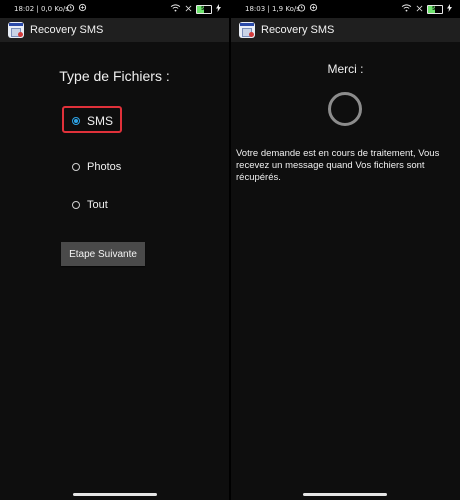 This screenshot has height=500, width=460. What do you see at coordinates (103, 254) in the screenshot?
I see `next-step-button: Etape Suivante` at bounding box center [103, 254].